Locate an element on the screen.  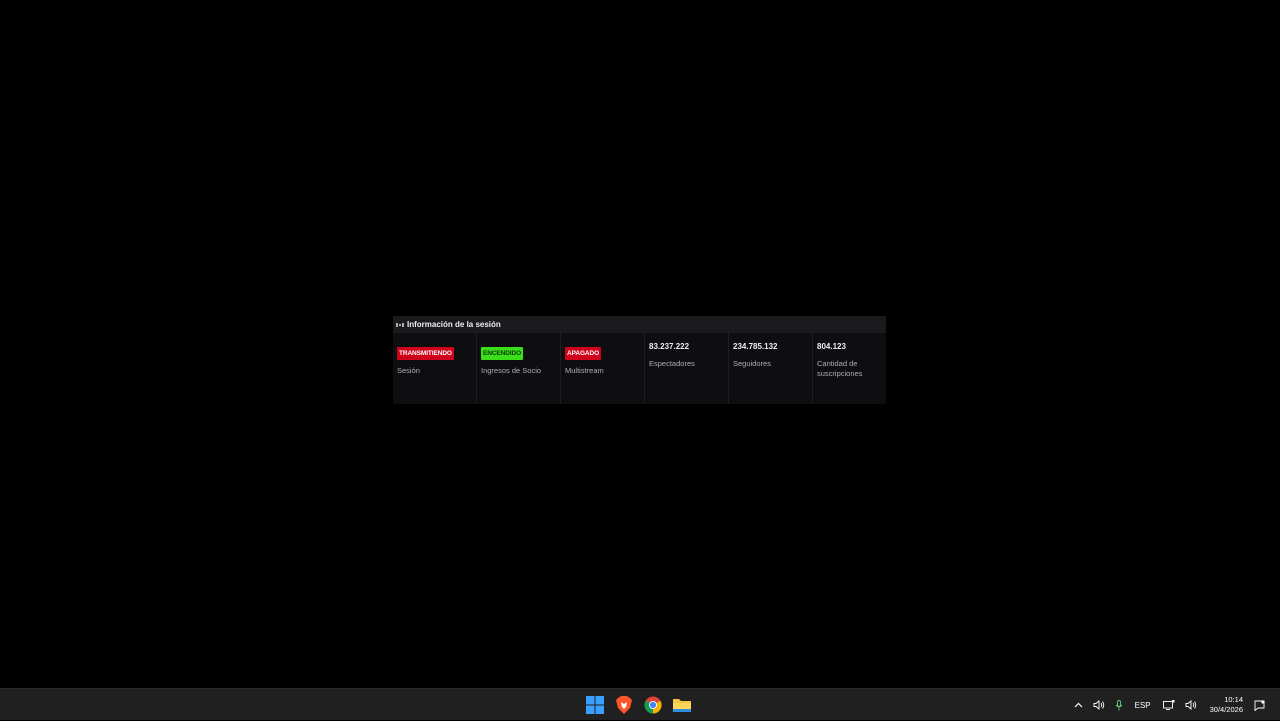
taskbar-apps is located at coordinates (638, 705).